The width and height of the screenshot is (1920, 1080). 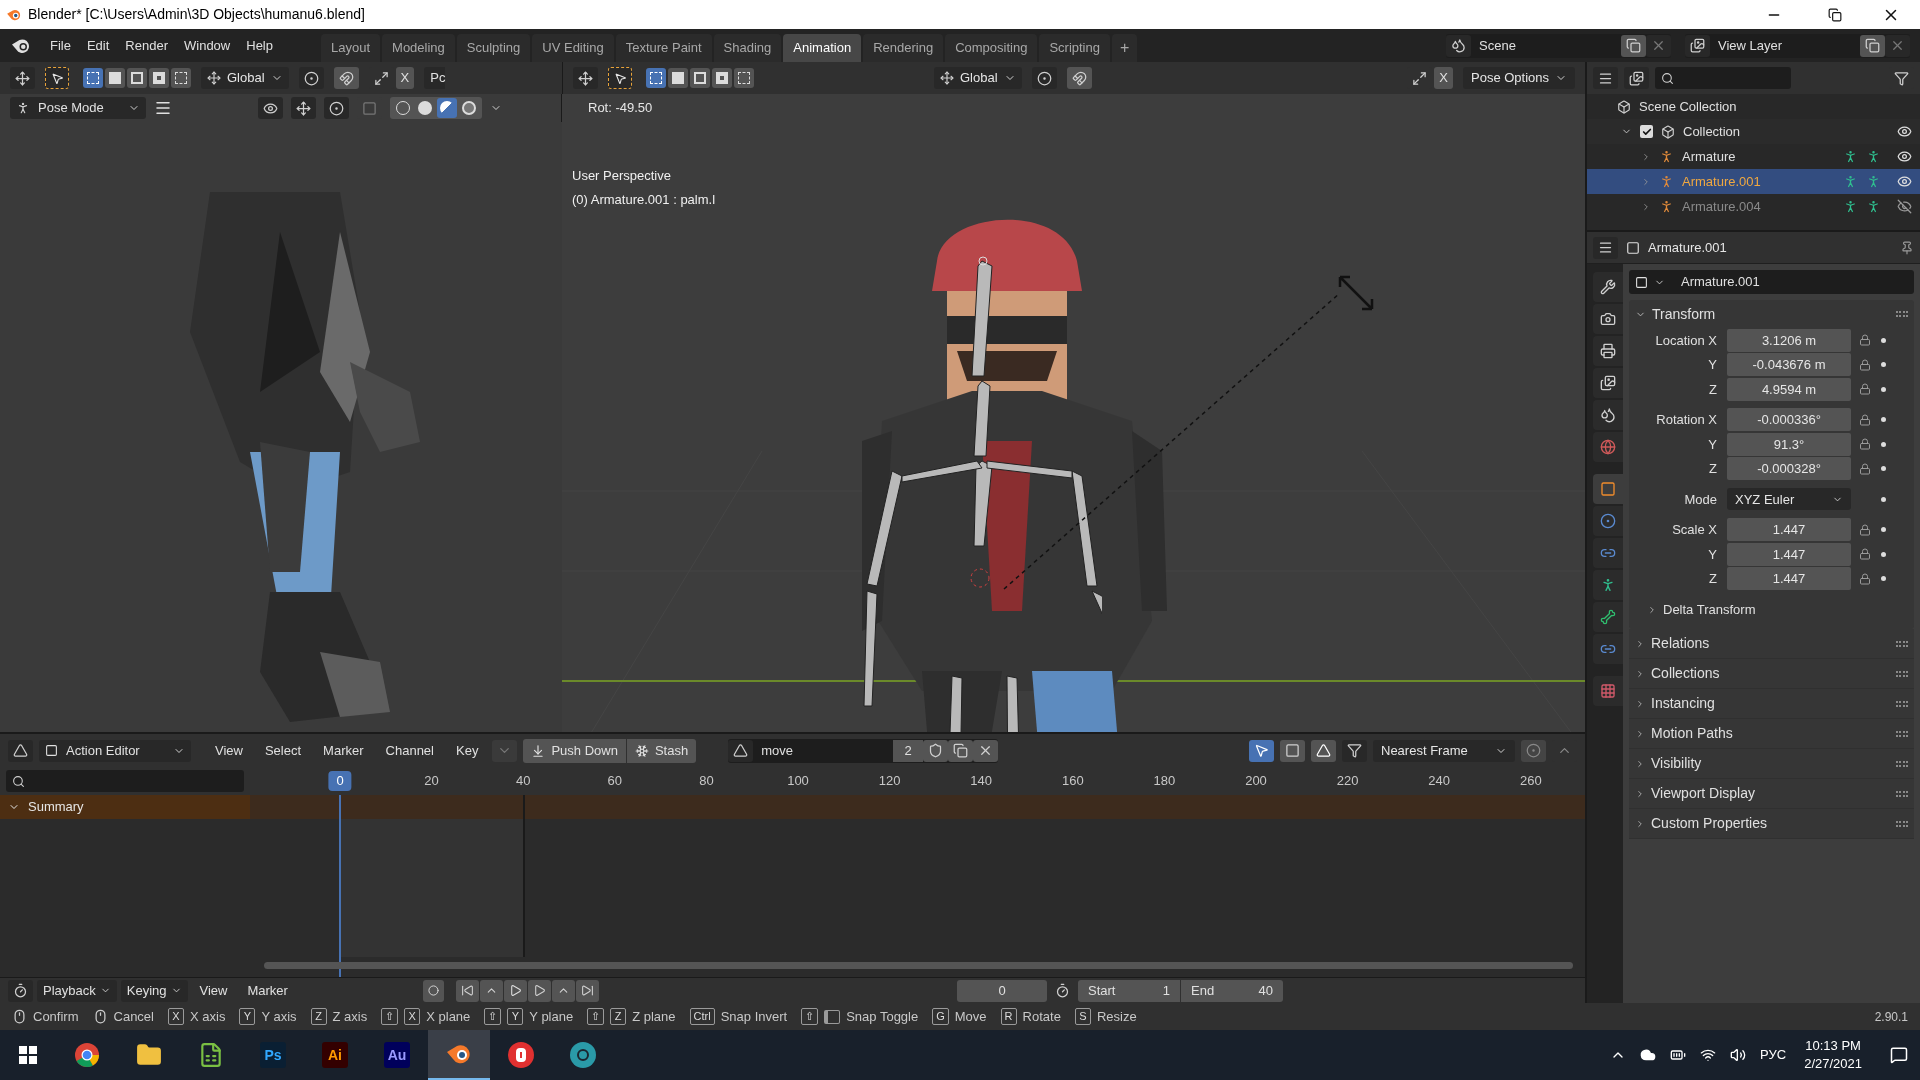 What do you see at coordinates (390, 1016) in the screenshot?
I see `keyboard-key: ⇧` at bounding box center [390, 1016].